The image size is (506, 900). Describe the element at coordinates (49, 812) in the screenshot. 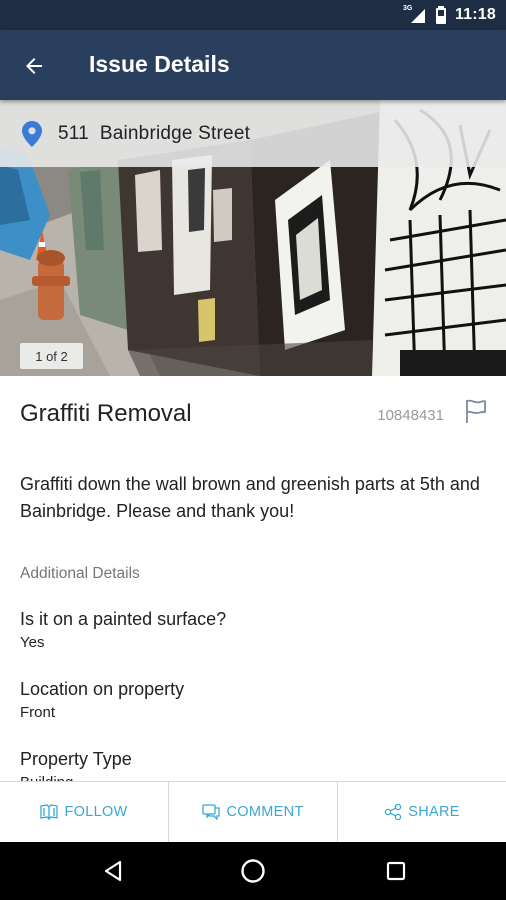

I see `book-icon` at that location.